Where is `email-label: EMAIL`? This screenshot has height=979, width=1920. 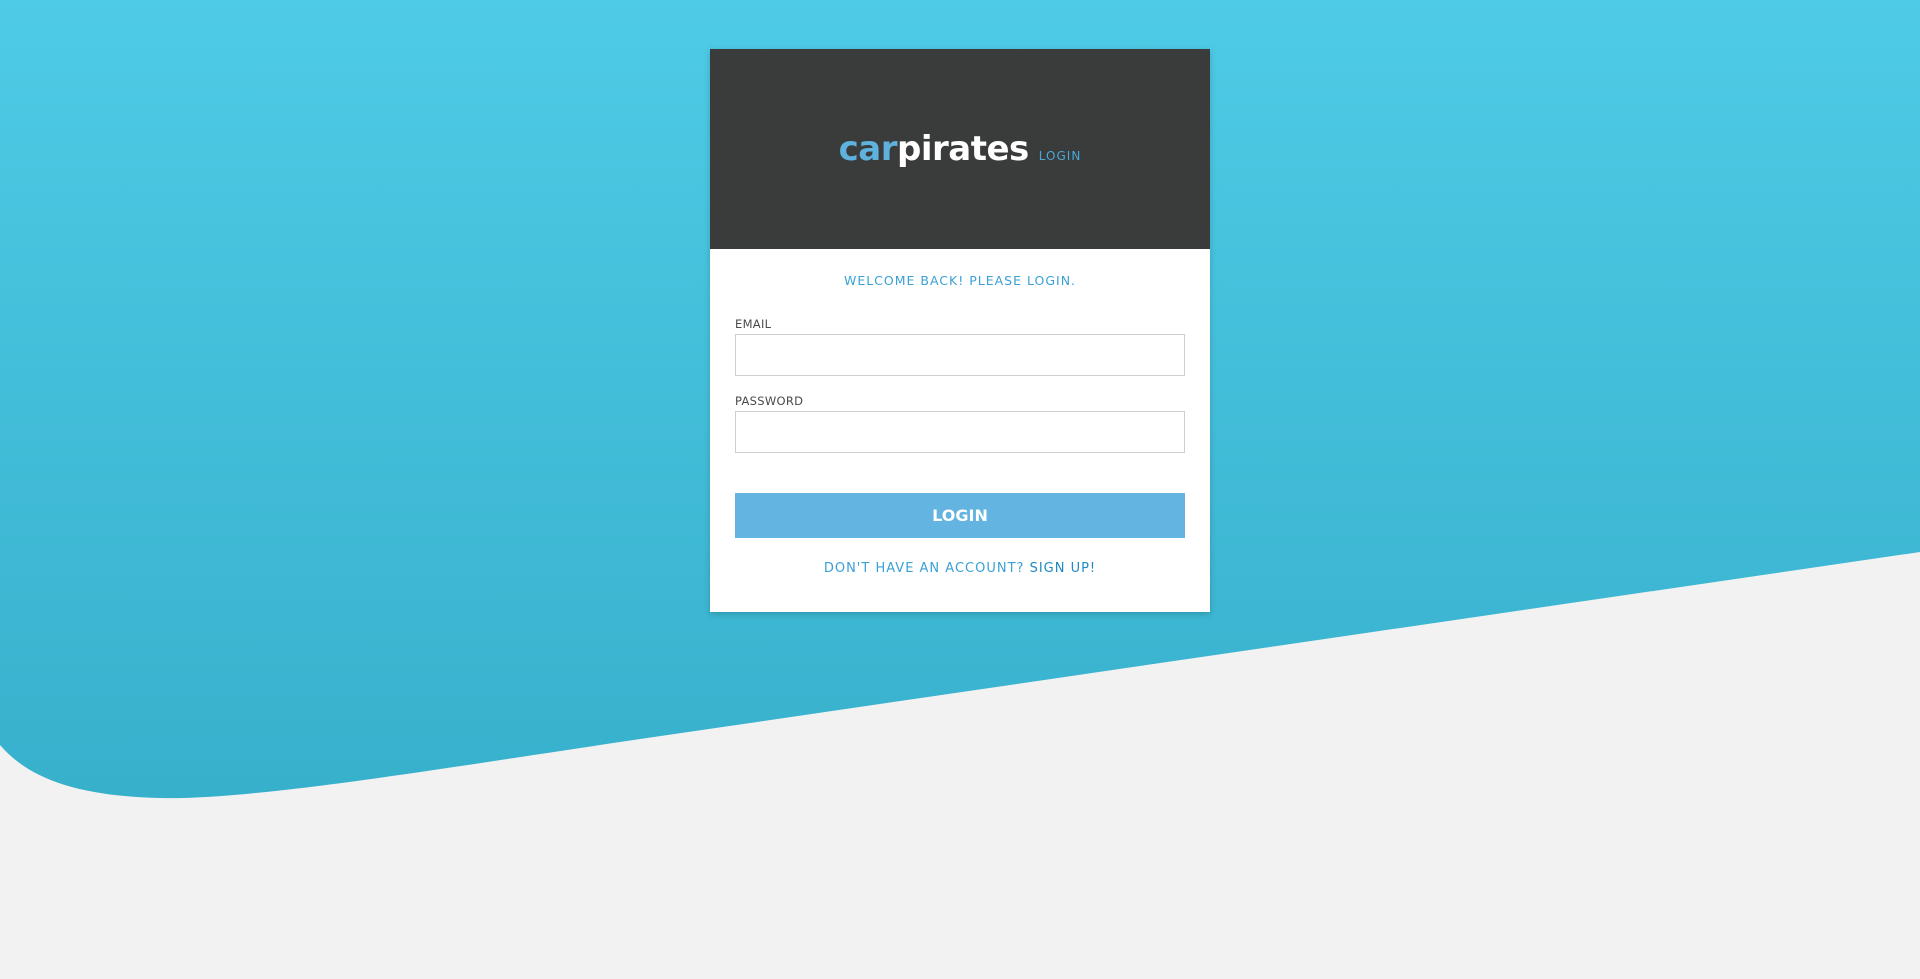
email-label: EMAIL is located at coordinates (753, 324).